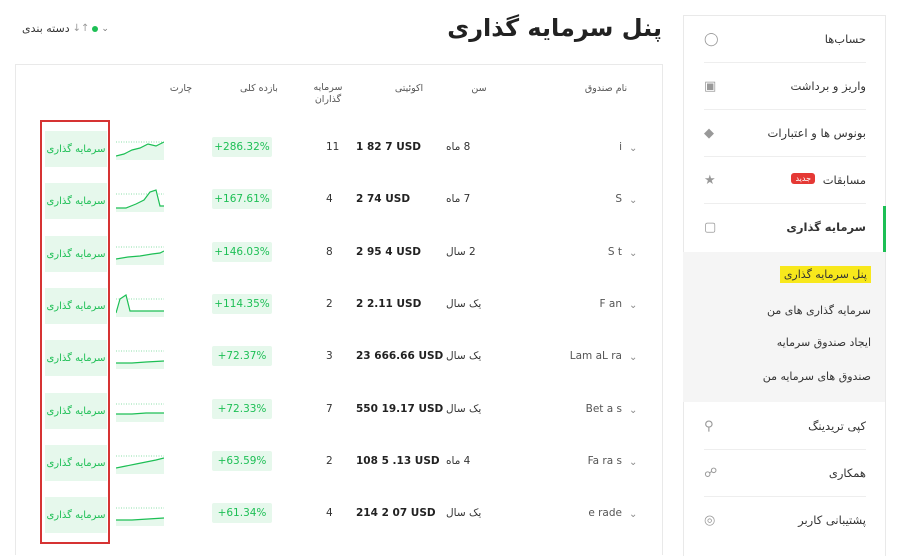 This screenshot has height=556, width=900. What do you see at coordinates (400, 356) in the screenshot?
I see `fund-equity: 23 666.66 USD` at bounding box center [400, 356].